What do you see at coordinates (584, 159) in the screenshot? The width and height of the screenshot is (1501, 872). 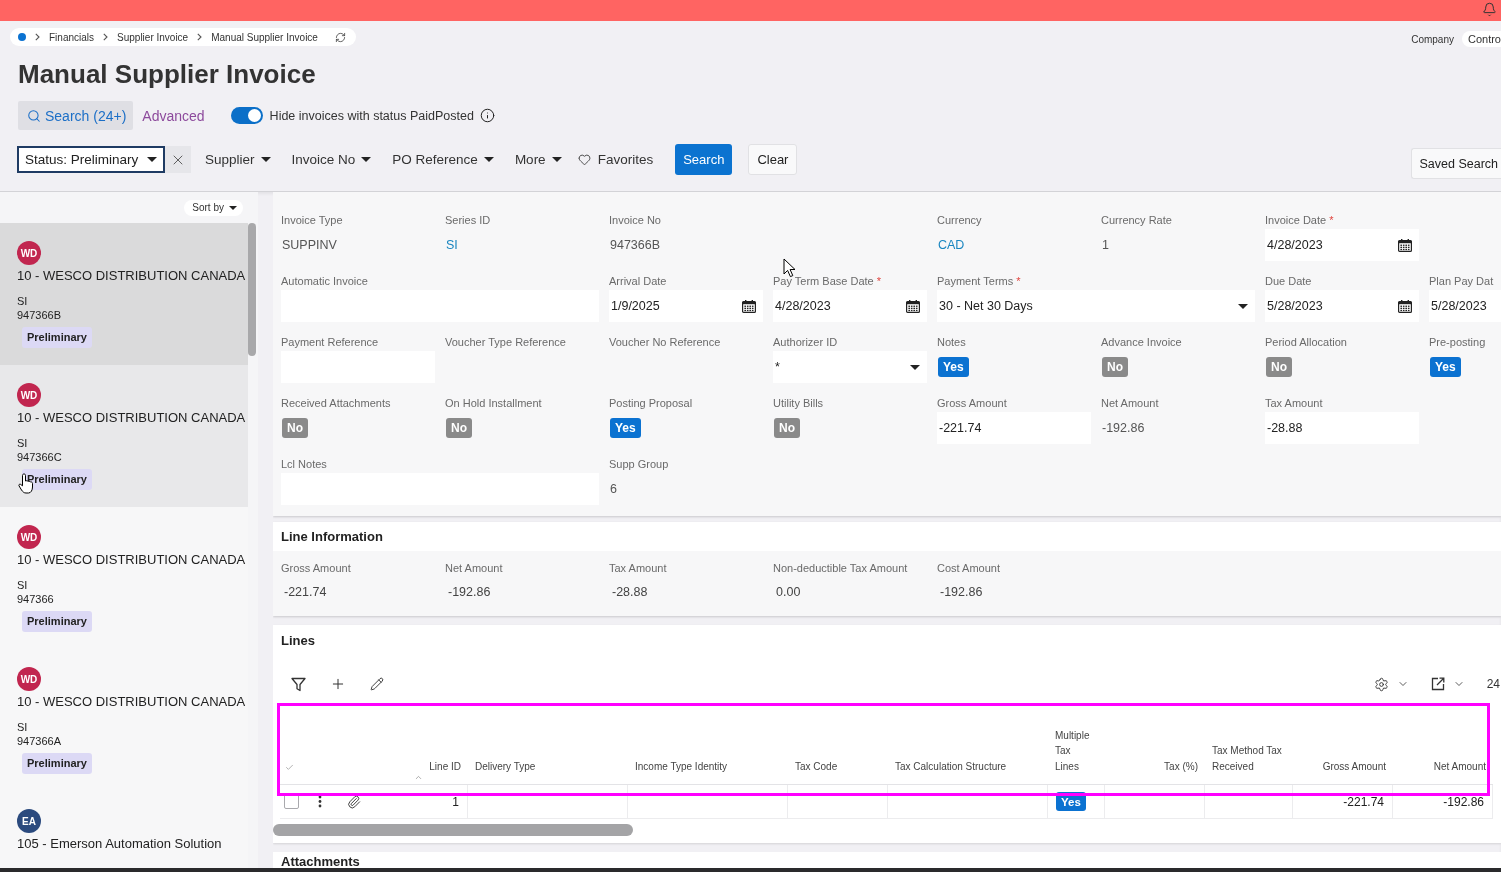 I see `heart-icon` at bounding box center [584, 159].